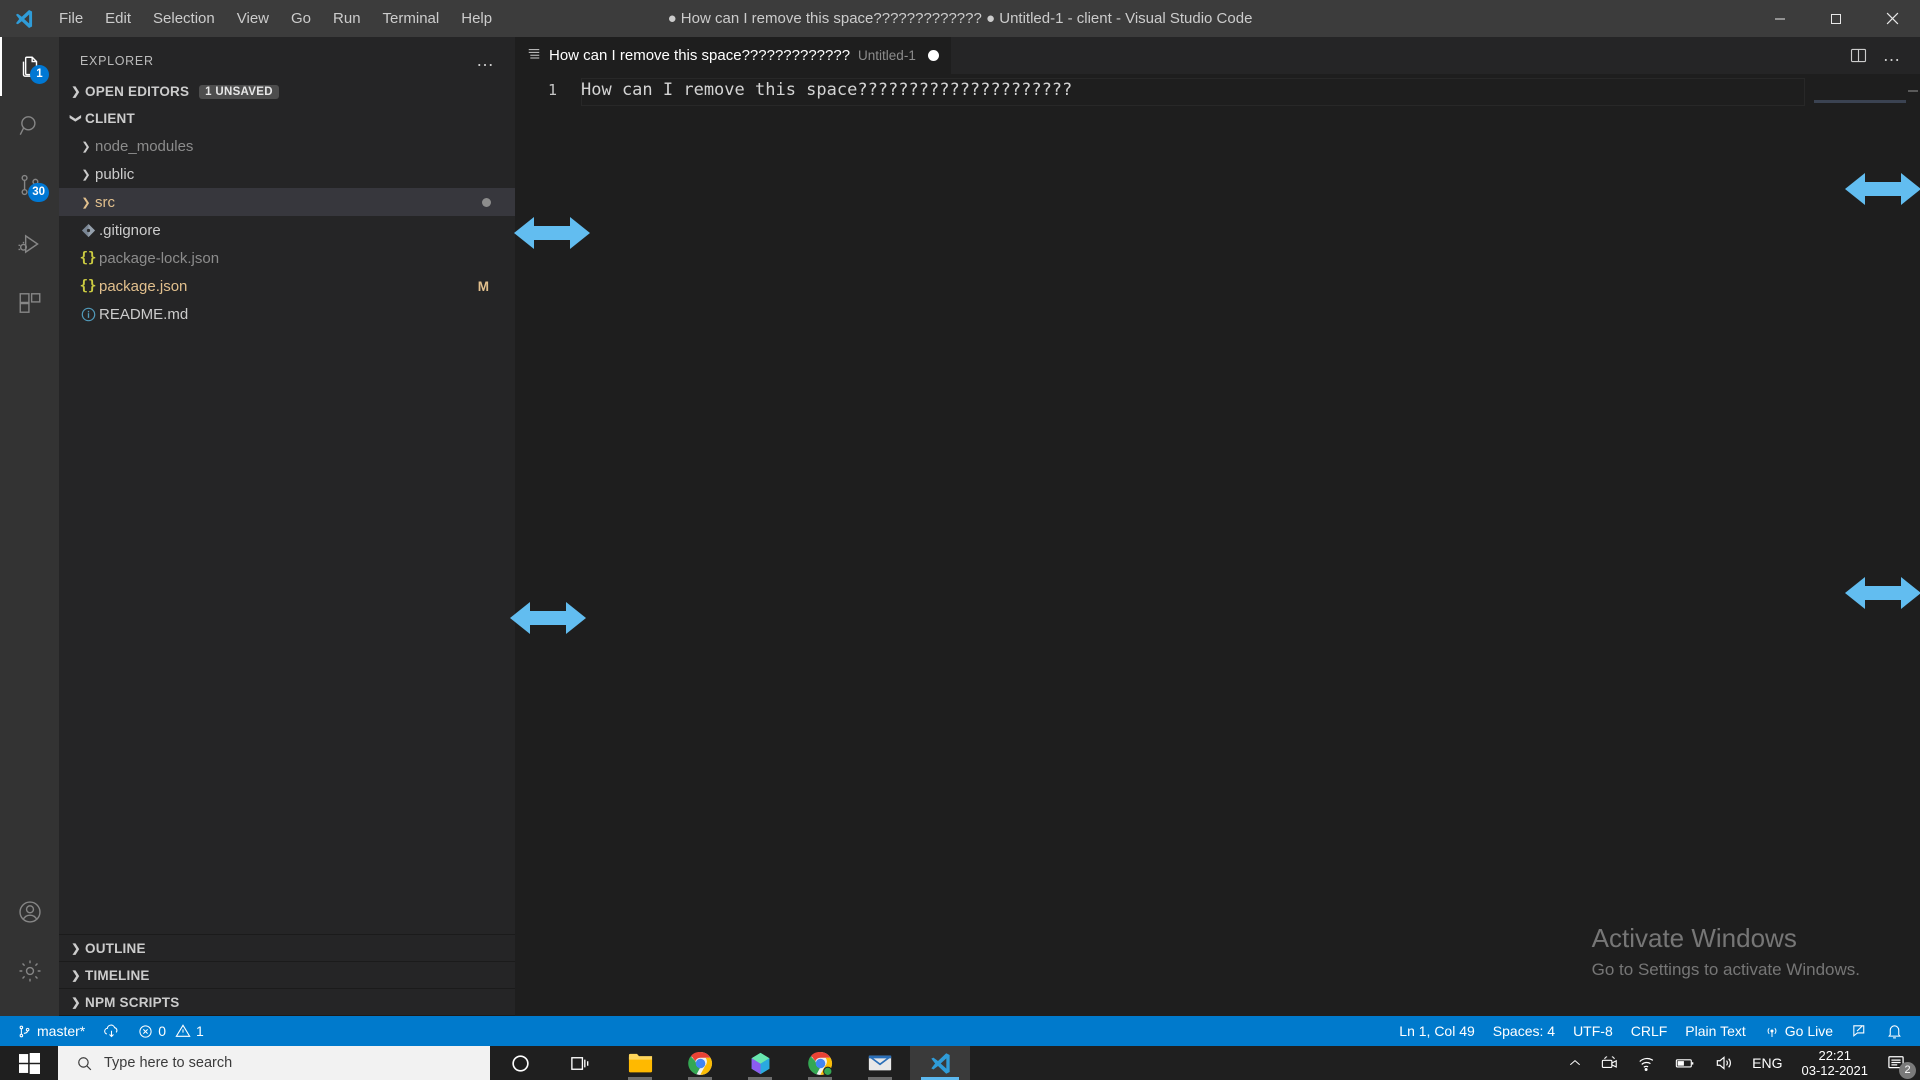 Image resolution: width=1920 pixels, height=1080 pixels. Describe the element at coordinates (29, 970) in the screenshot. I see `activity-item-settings` at that location.